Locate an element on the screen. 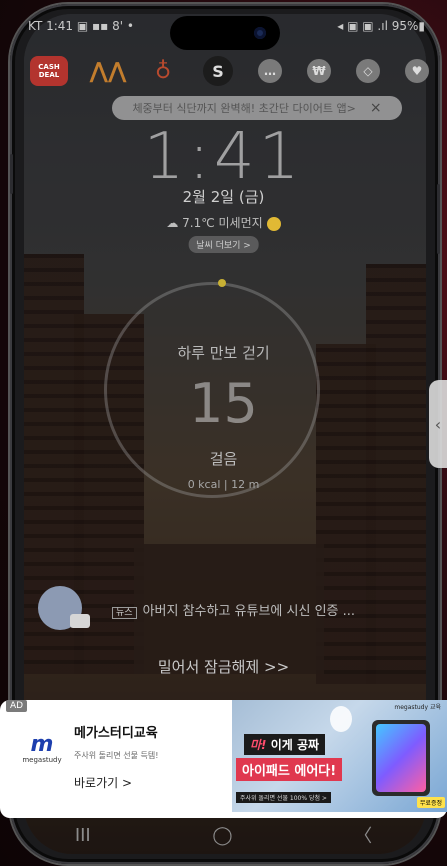 This screenshot has height=866, width=447. ad-title: 메가스터디교육 is located at coordinates (116, 733).